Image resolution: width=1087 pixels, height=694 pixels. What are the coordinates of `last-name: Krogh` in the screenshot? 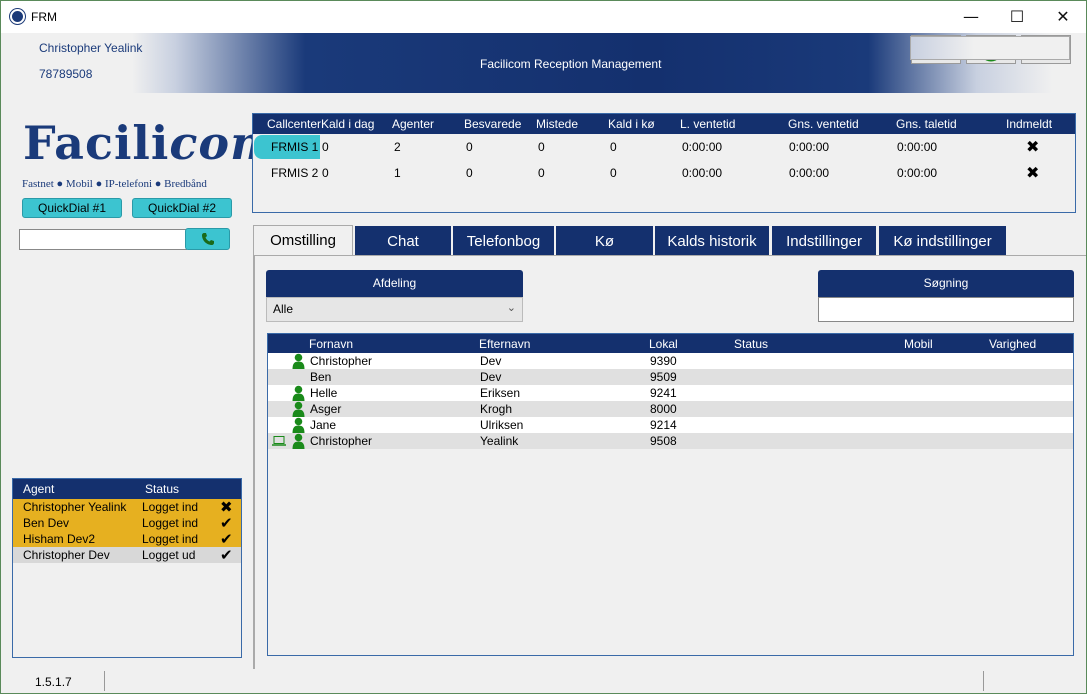 It's located at (496, 409).